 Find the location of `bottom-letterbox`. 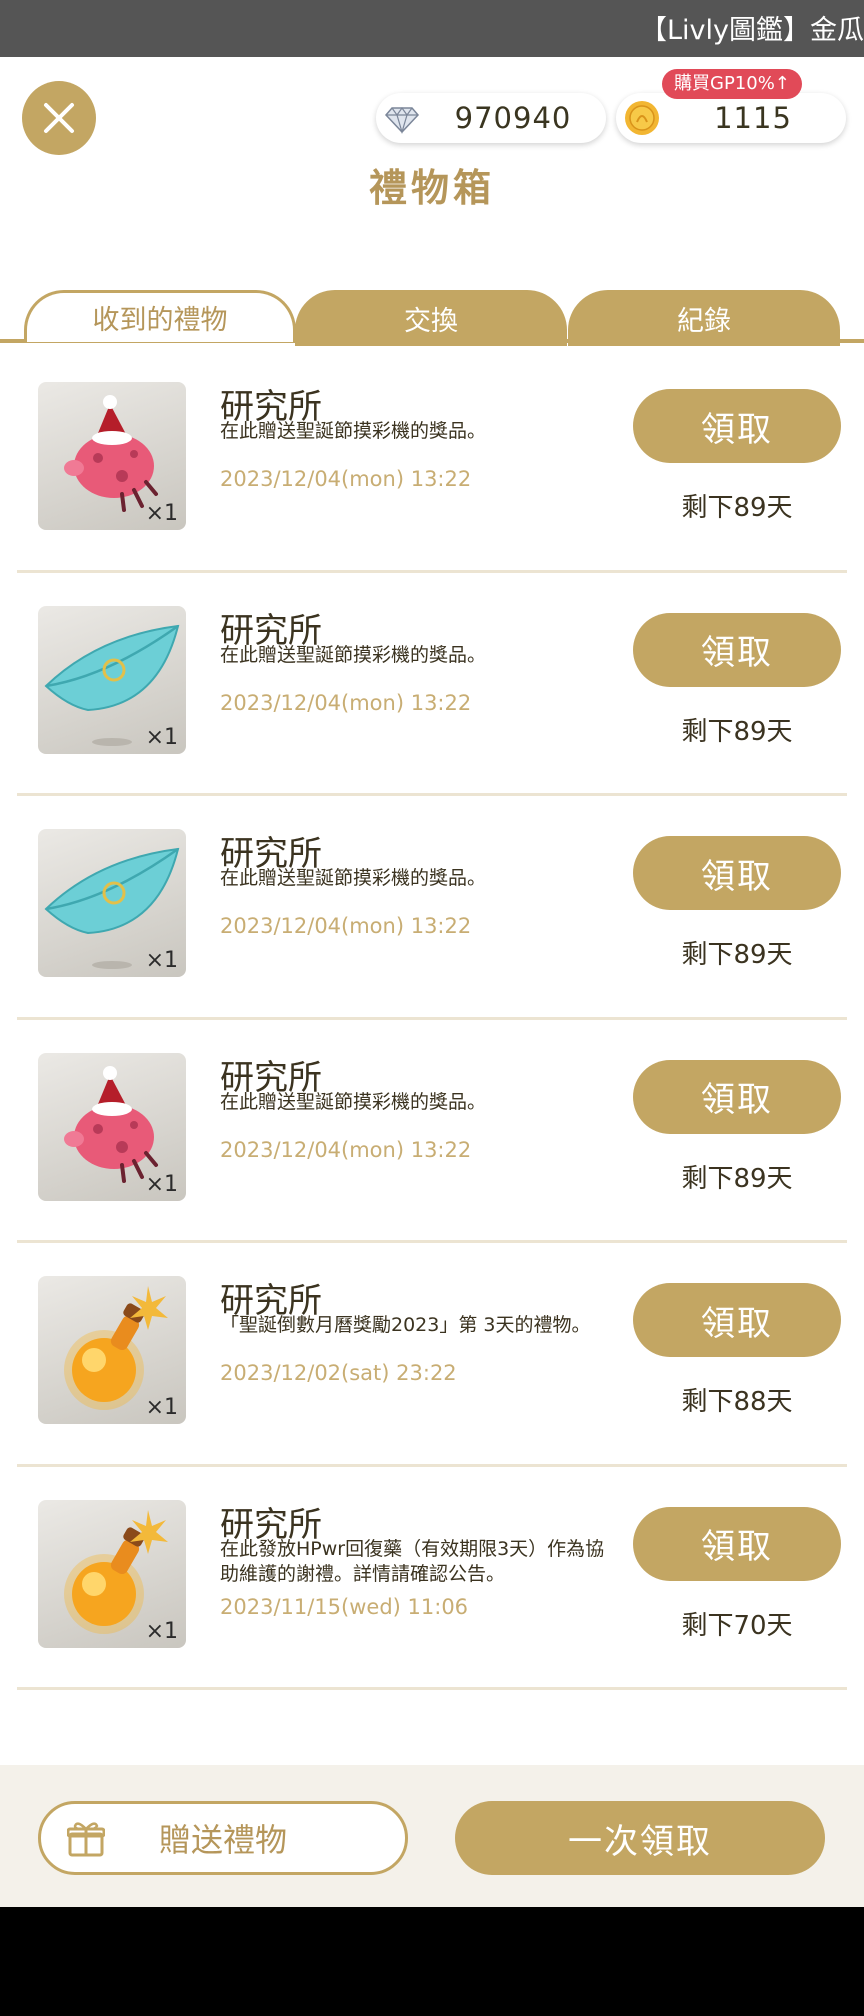

bottom-letterbox is located at coordinates (432, 1961).